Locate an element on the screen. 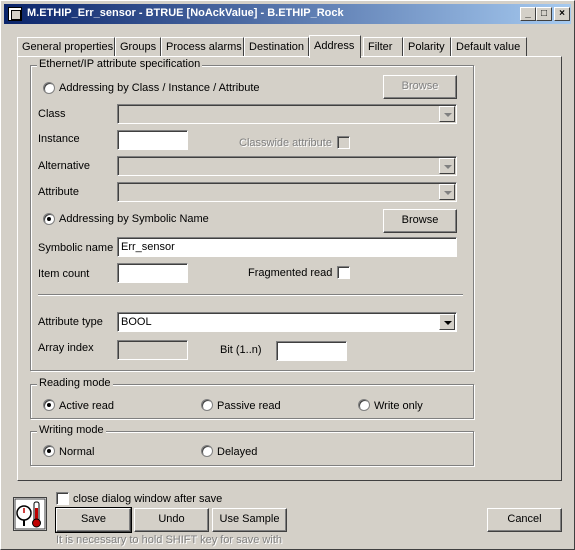  symbolic-name-label: Symbolic name is located at coordinates (76, 248).